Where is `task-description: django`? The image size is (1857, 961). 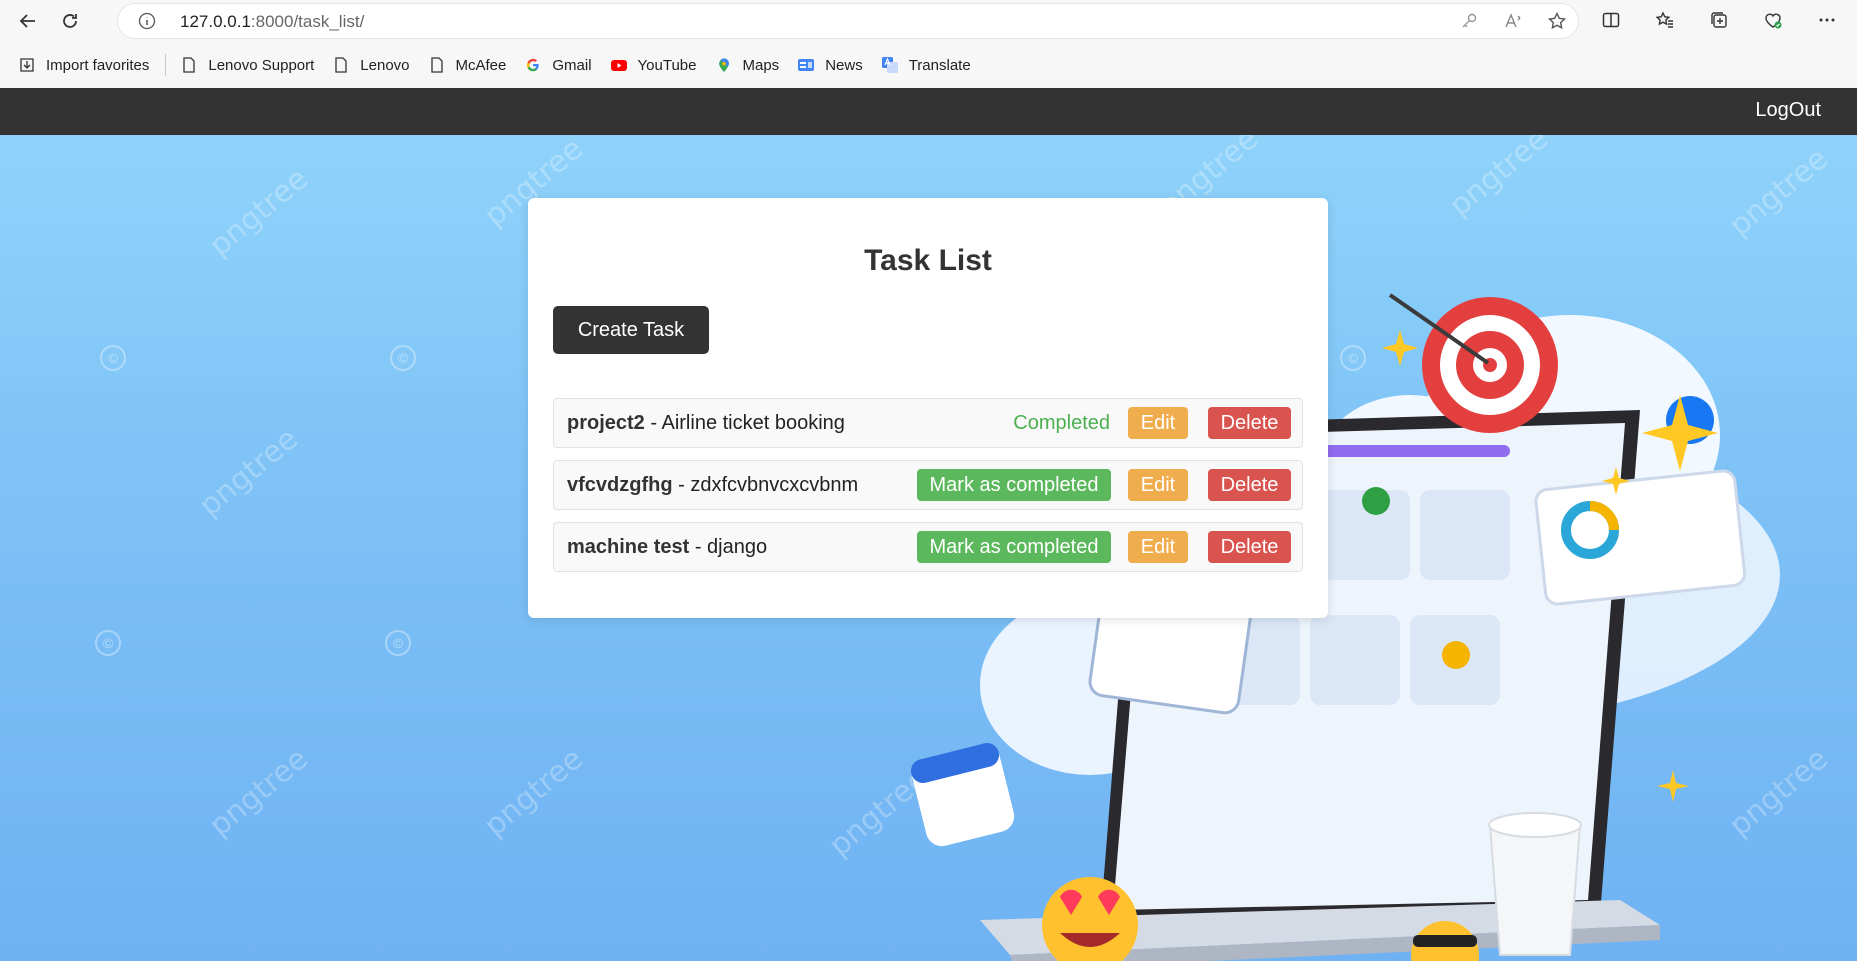
task-description: django is located at coordinates (737, 547).